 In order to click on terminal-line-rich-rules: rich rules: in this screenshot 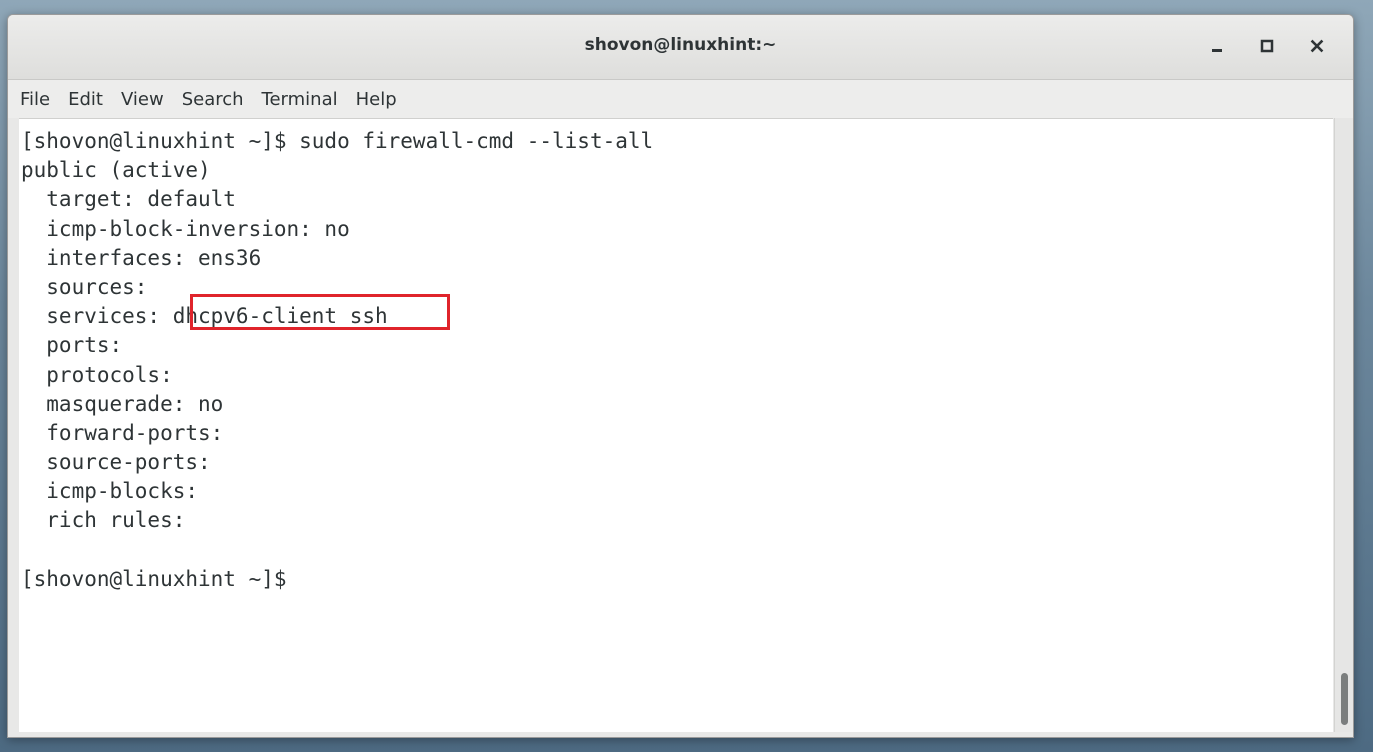, I will do `click(110, 520)`.